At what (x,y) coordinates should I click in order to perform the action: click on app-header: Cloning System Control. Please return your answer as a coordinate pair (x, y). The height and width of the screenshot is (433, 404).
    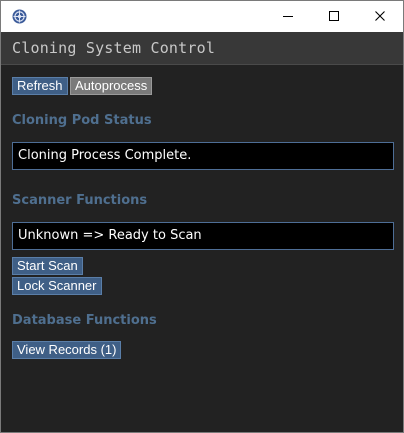
    Looking at the image, I should click on (202, 48).